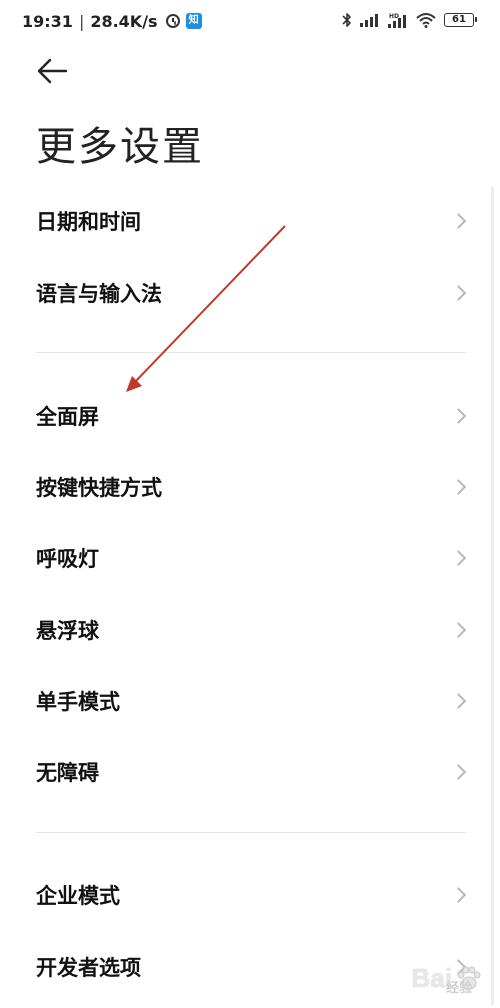 Image resolution: width=500 pixels, height=1008 pixels. What do you see at coordinates (88, 968) in the screenshot?
I see `setting-item-label: 开发者选项` at bounding box center [88, 968].